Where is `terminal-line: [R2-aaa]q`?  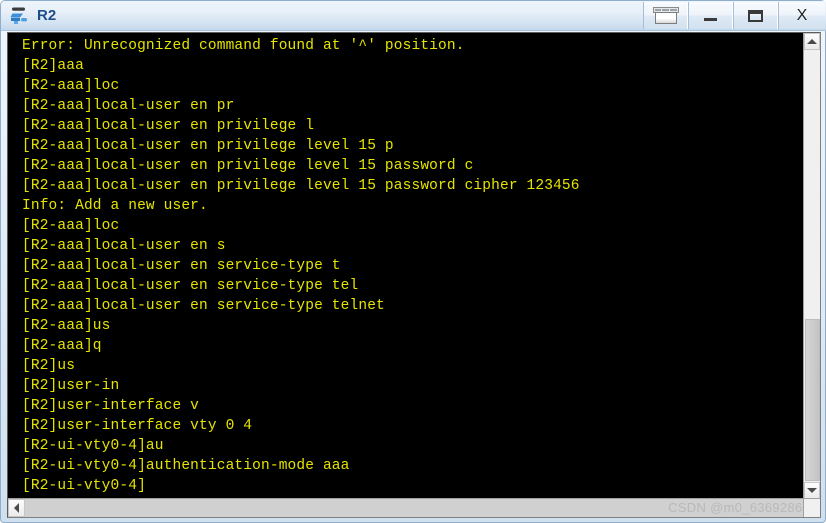 terminal-line: [R2-aaa]q is located at coordinates (62, 346).